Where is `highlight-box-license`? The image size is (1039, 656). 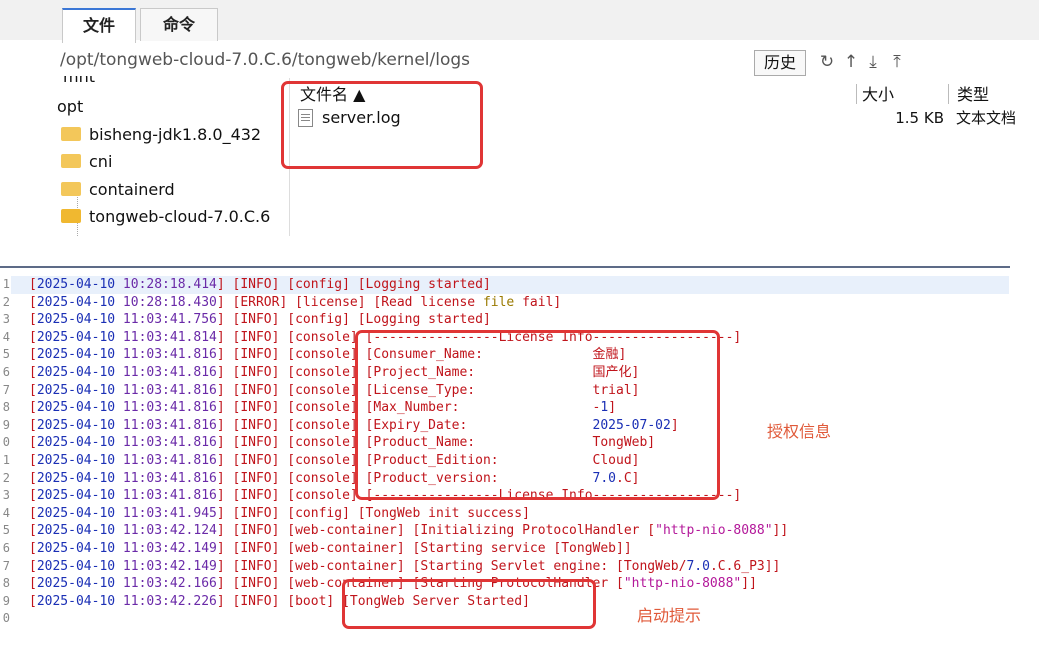
highlight-box-license is located at coordinates (537, 415).